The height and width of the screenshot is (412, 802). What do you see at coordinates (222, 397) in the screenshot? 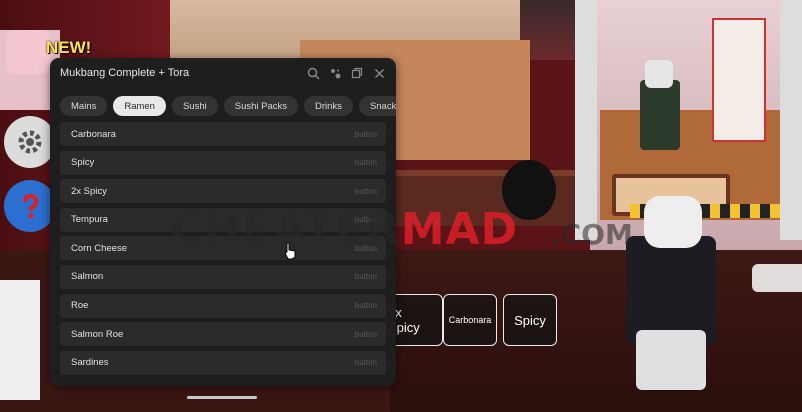
I see `home-indicator` at bounding box center [222, 397].